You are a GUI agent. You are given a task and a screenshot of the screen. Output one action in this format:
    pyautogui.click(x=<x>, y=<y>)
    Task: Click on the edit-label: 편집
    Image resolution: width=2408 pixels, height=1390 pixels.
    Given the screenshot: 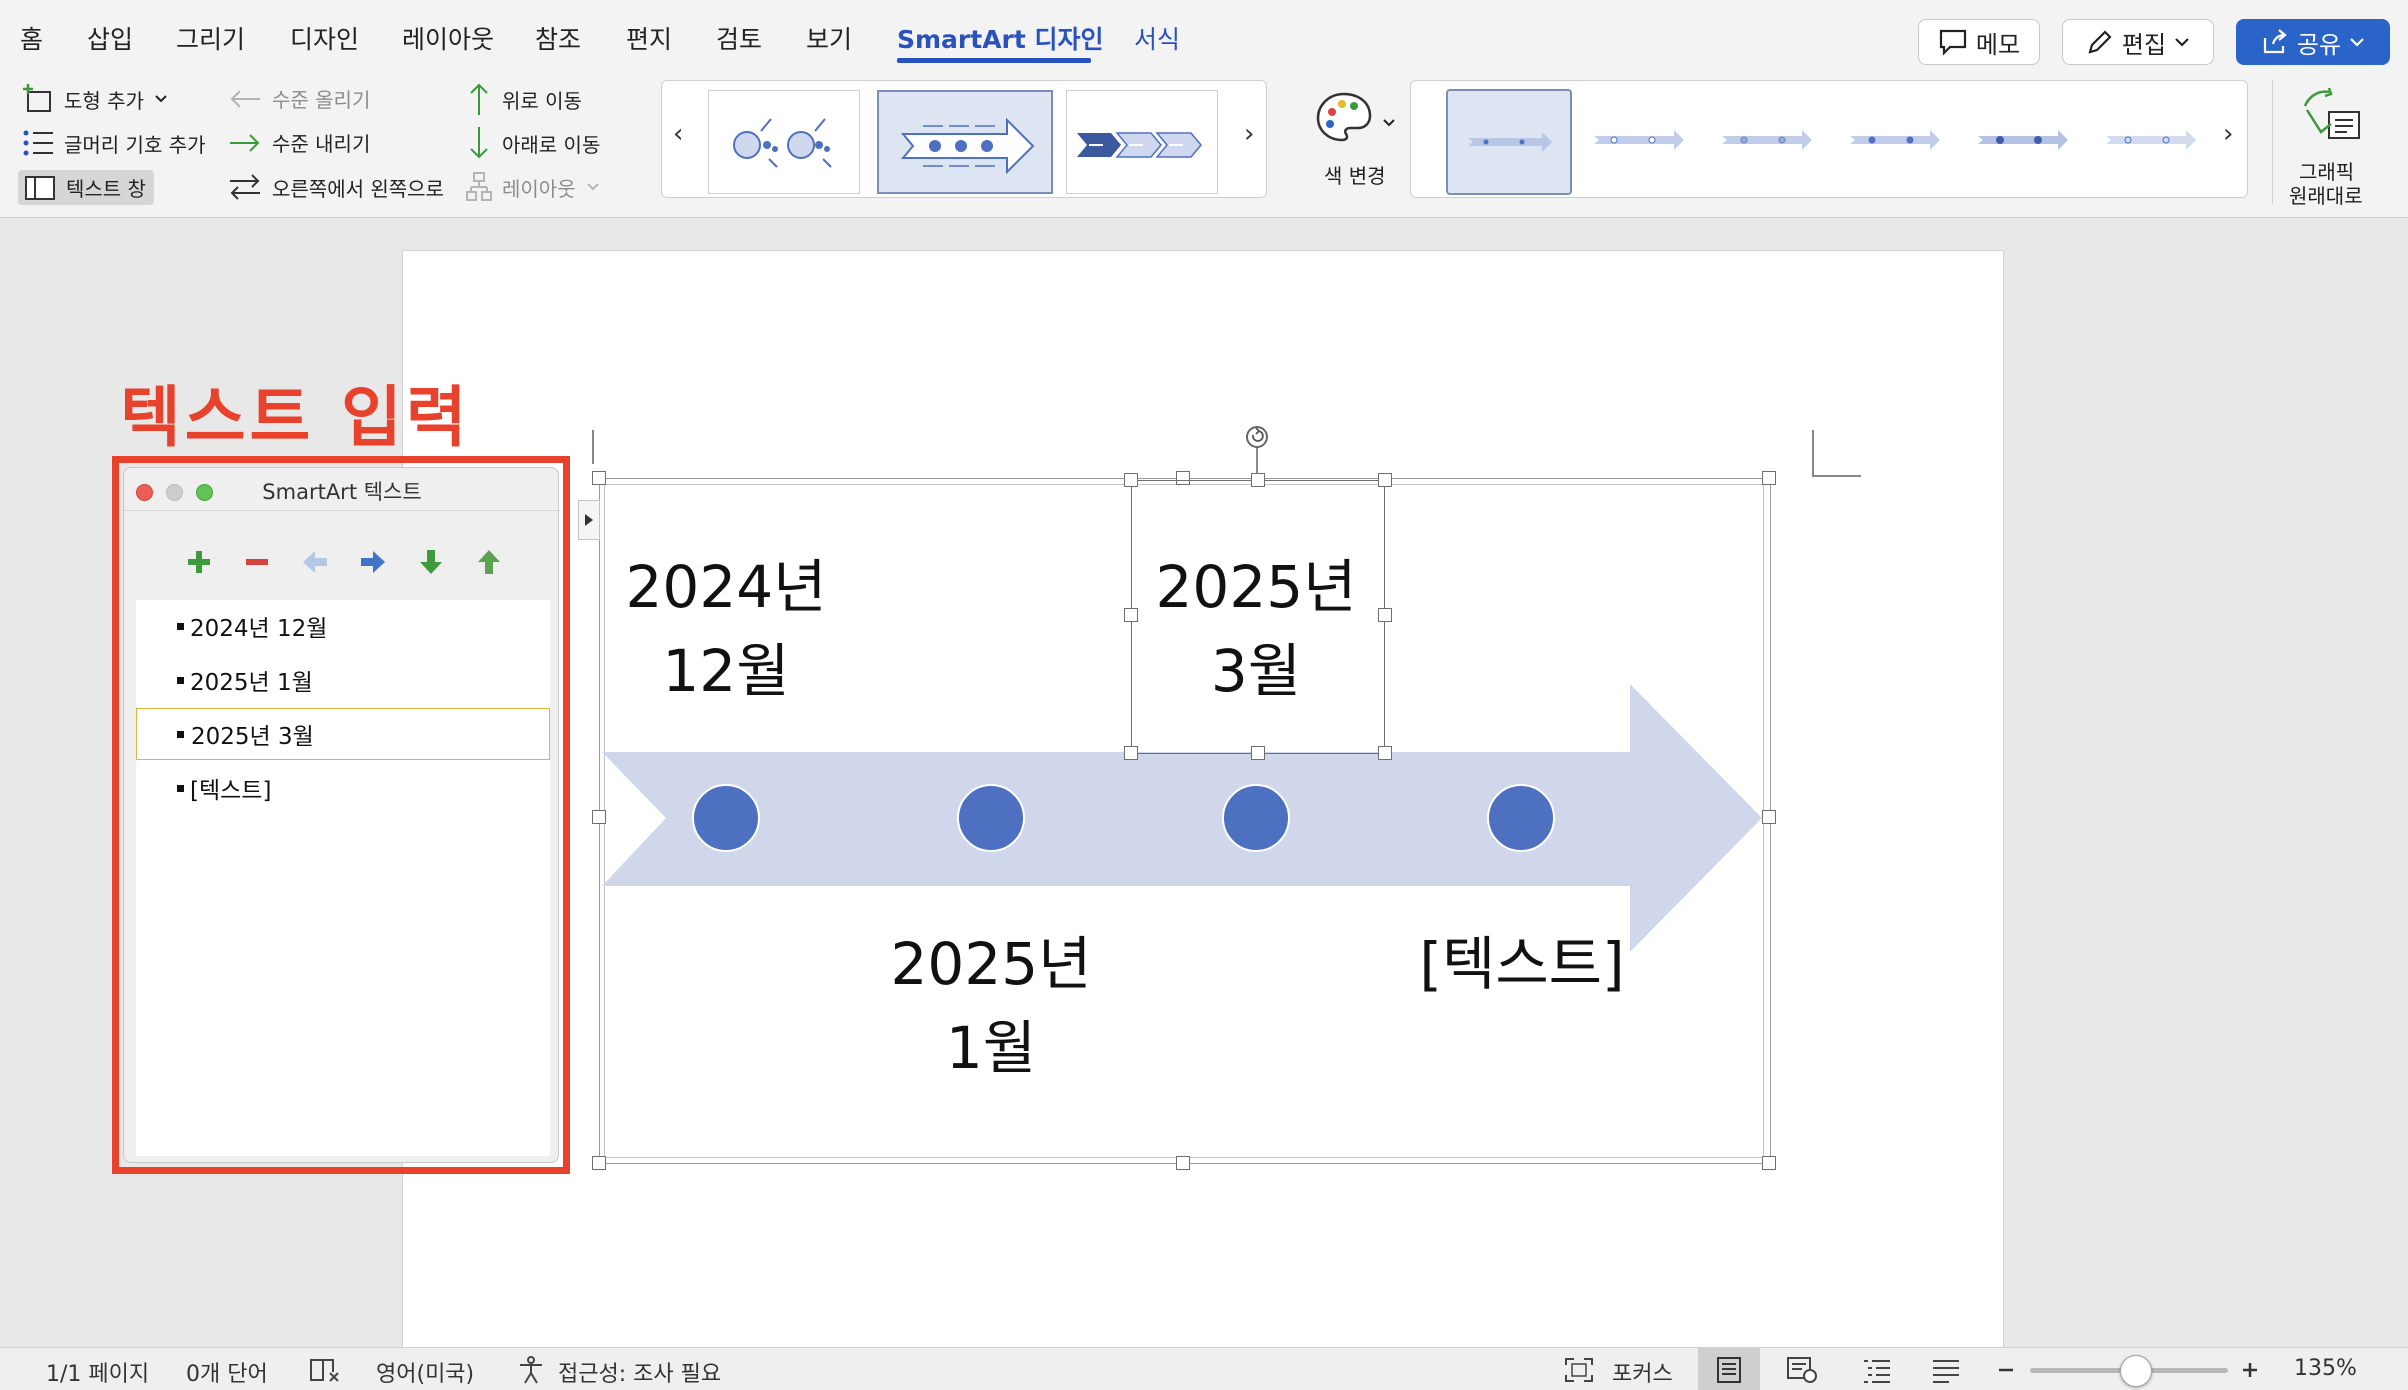 What is the action you would take?
    pyautogui.click(x=2144, y=44)
    